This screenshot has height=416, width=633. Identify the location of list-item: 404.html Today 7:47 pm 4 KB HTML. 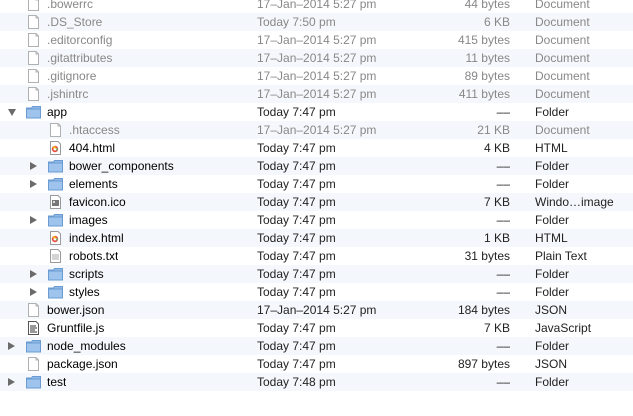
(316, 148).